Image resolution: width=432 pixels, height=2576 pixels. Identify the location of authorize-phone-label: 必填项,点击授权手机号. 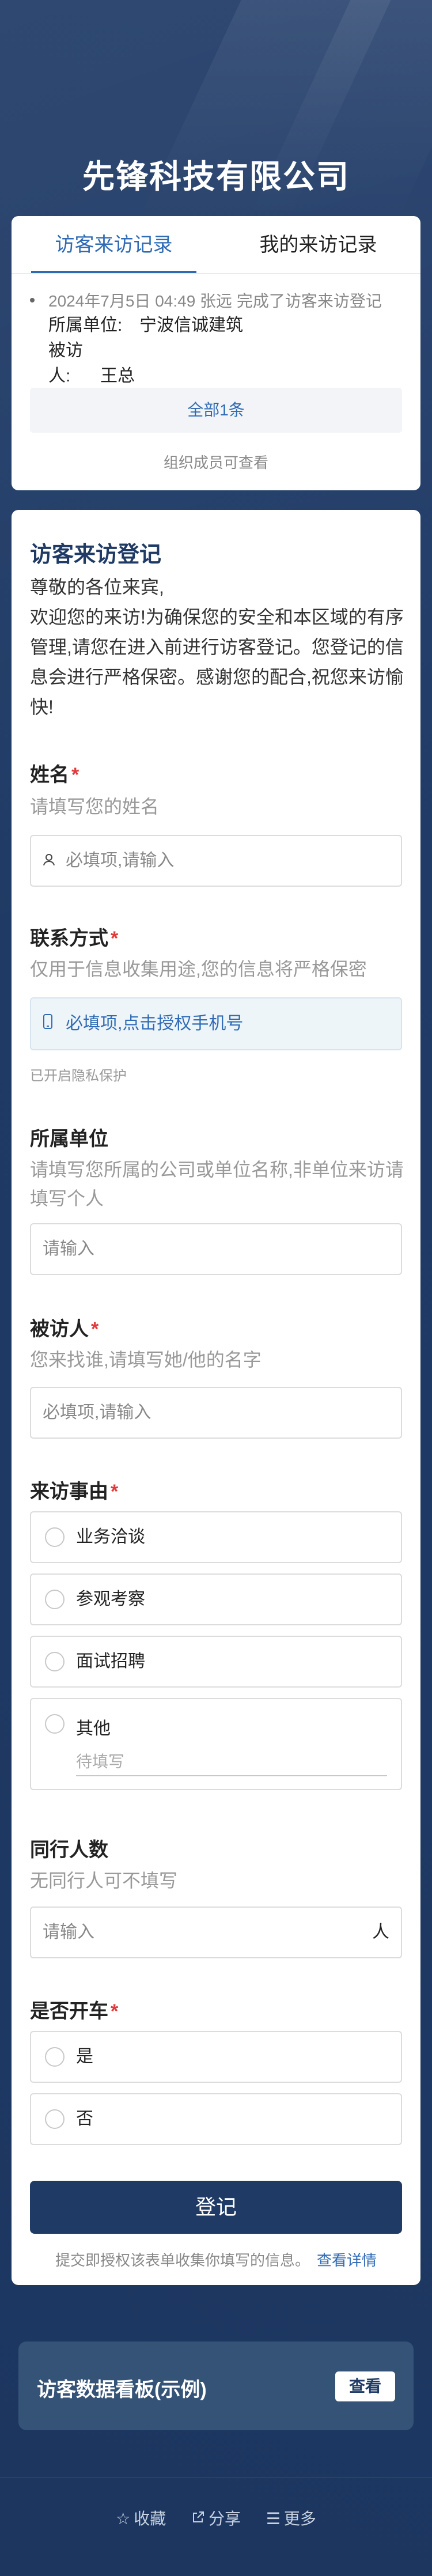
(155, 1023).